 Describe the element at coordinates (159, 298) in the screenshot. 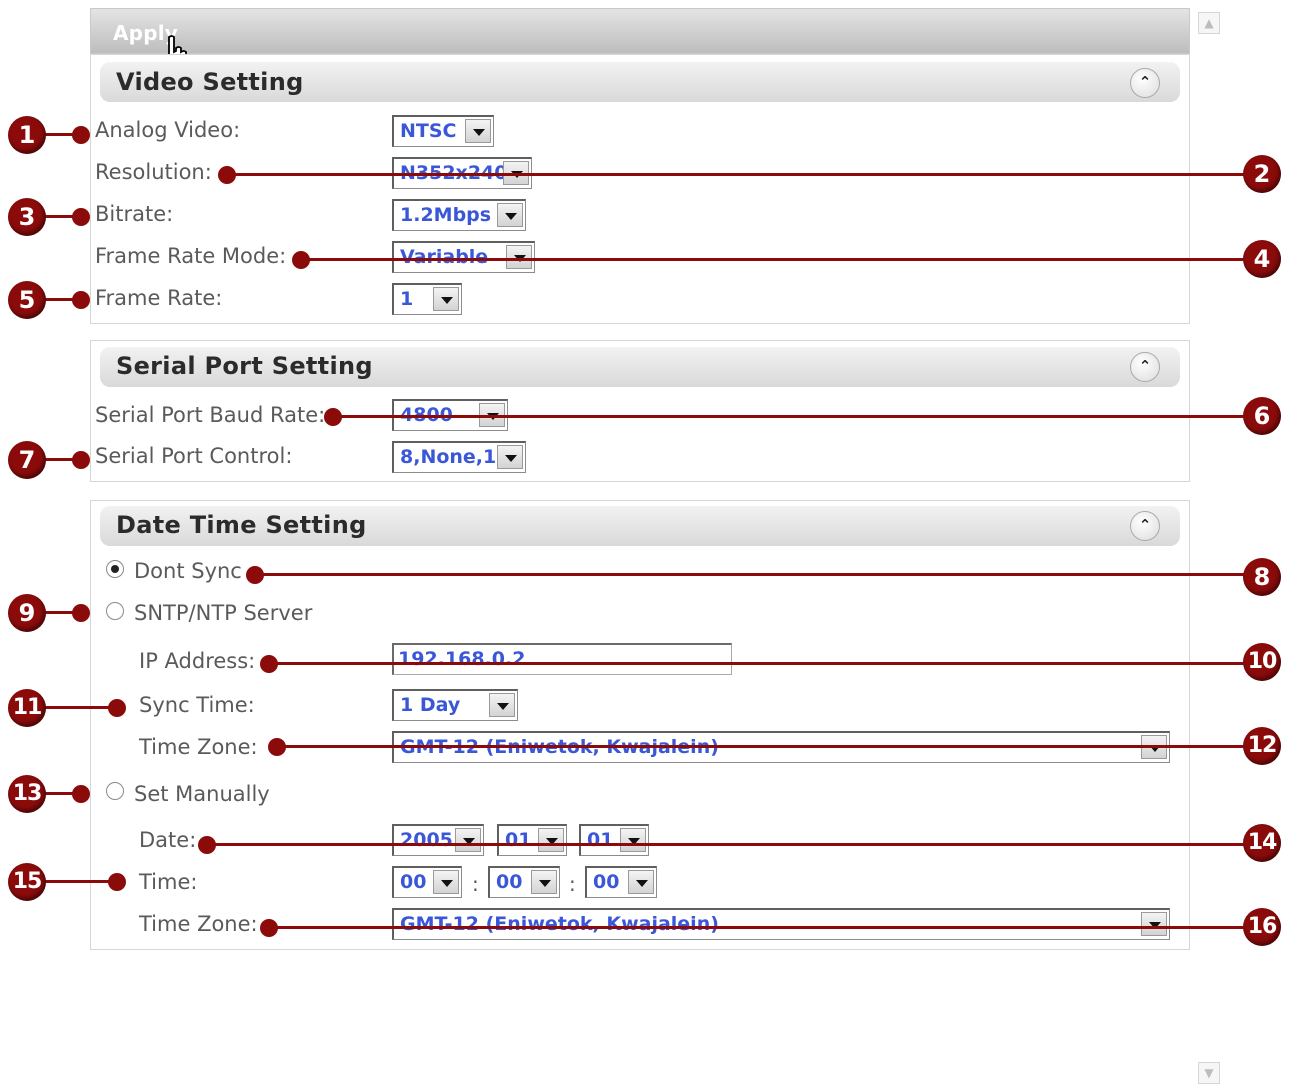

I see `frame-rate-label: Frame Rate:` at that location.